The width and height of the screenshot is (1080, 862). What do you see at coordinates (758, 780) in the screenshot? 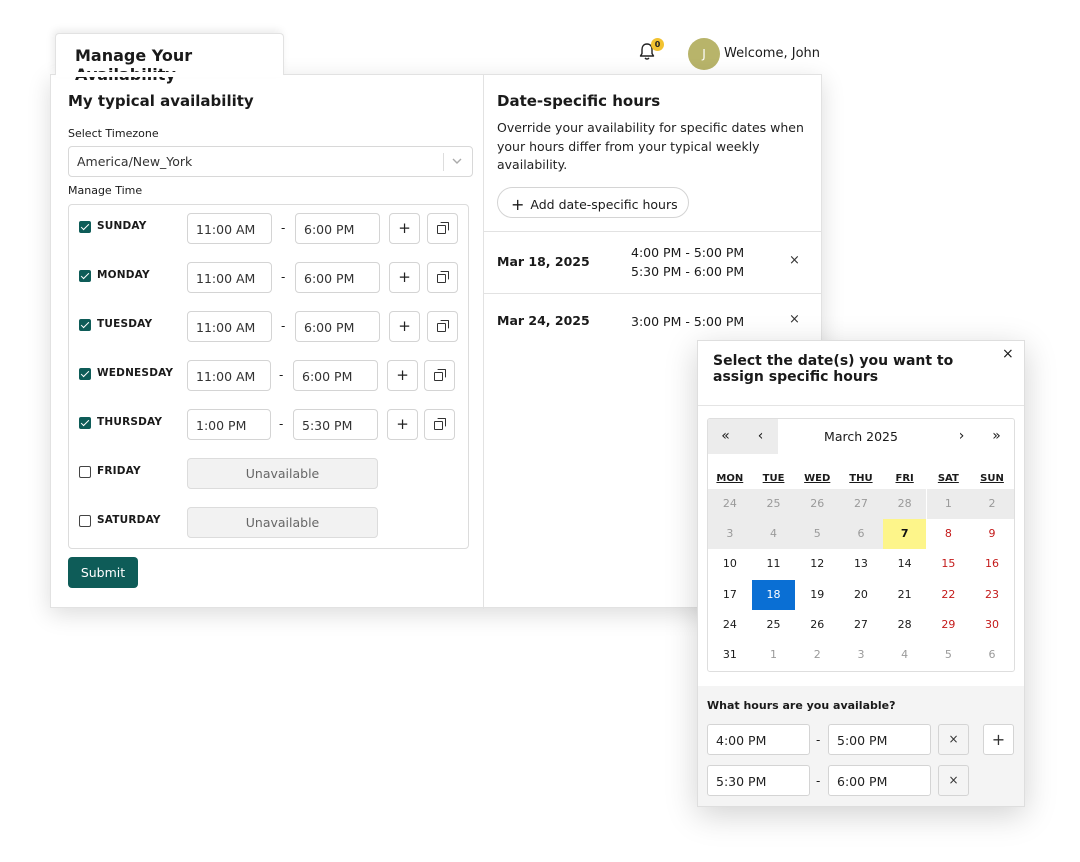
I see `slot-start-input: 5:30 PM` at bounding box center [758, 780].